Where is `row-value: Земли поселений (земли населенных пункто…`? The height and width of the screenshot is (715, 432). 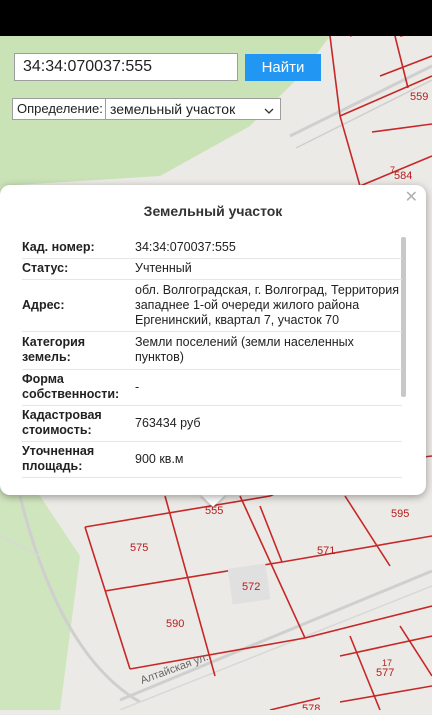 row-value: Земли поселений (земли населенных пункто… is located at coordinates (268, 350).